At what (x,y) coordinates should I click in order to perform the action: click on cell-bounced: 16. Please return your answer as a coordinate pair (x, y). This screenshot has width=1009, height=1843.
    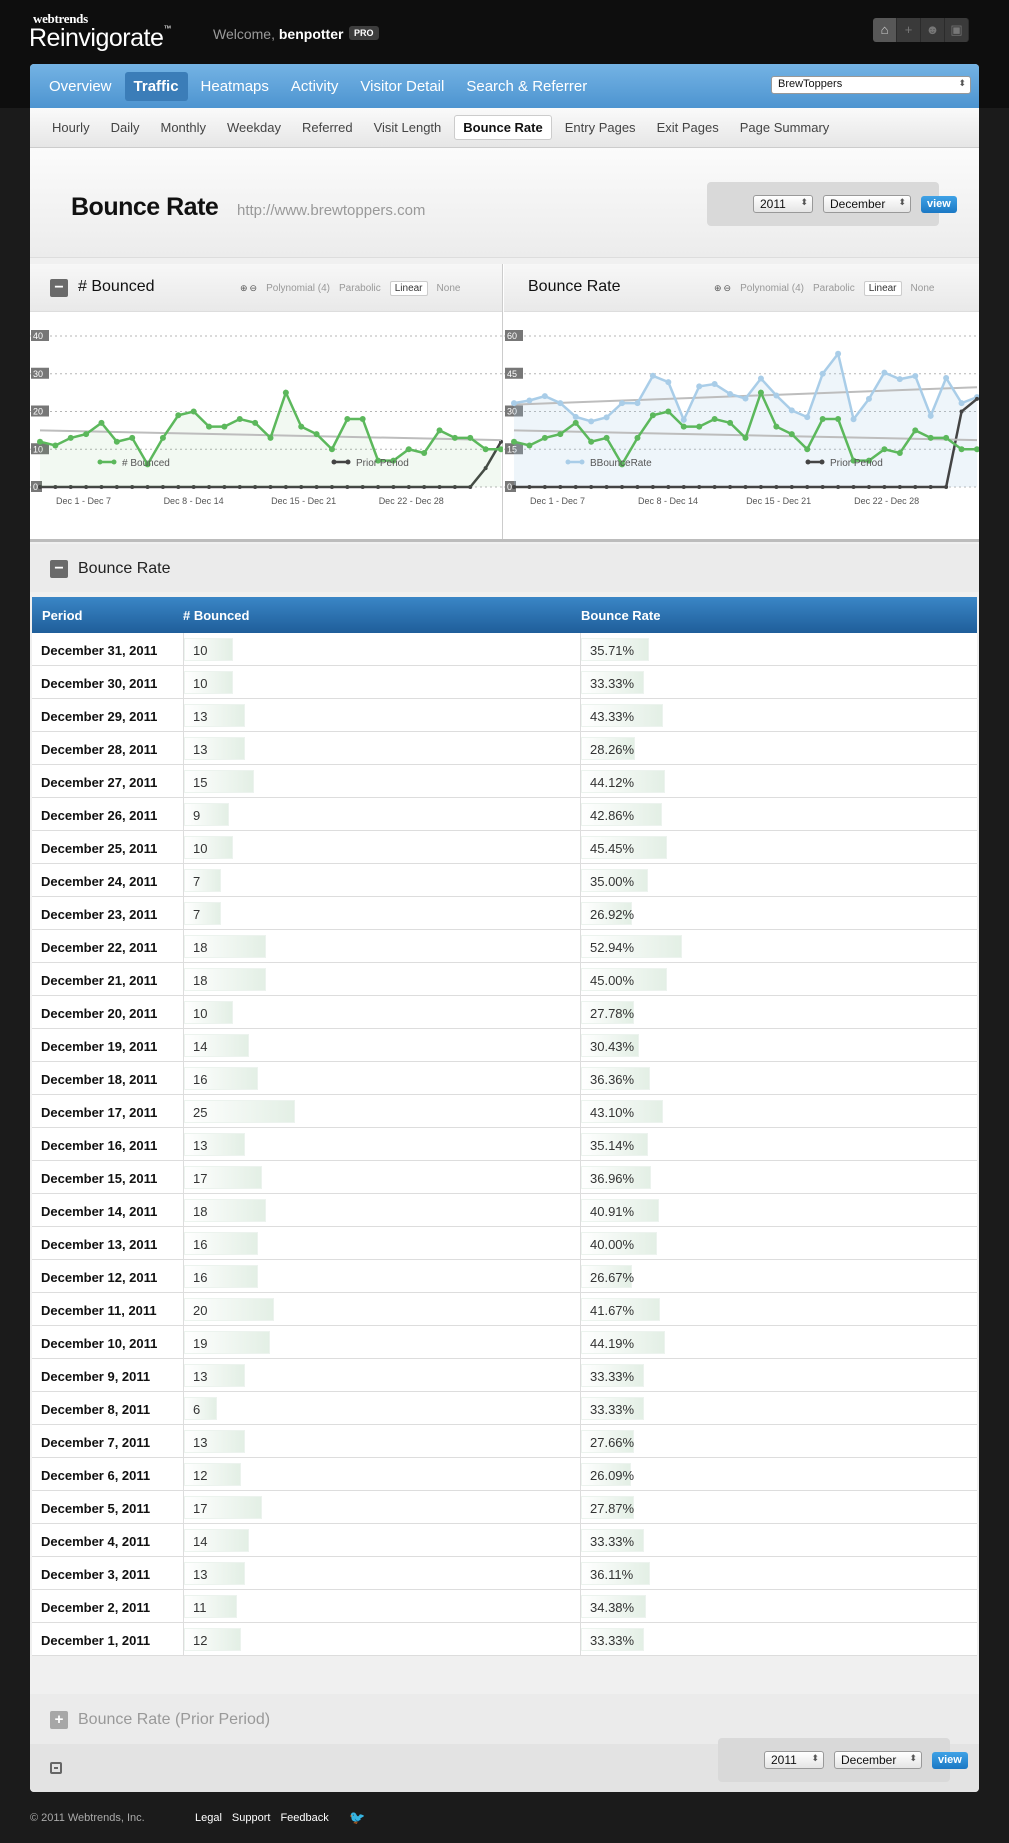
    Looking at the image, I should click on (381, 1078).